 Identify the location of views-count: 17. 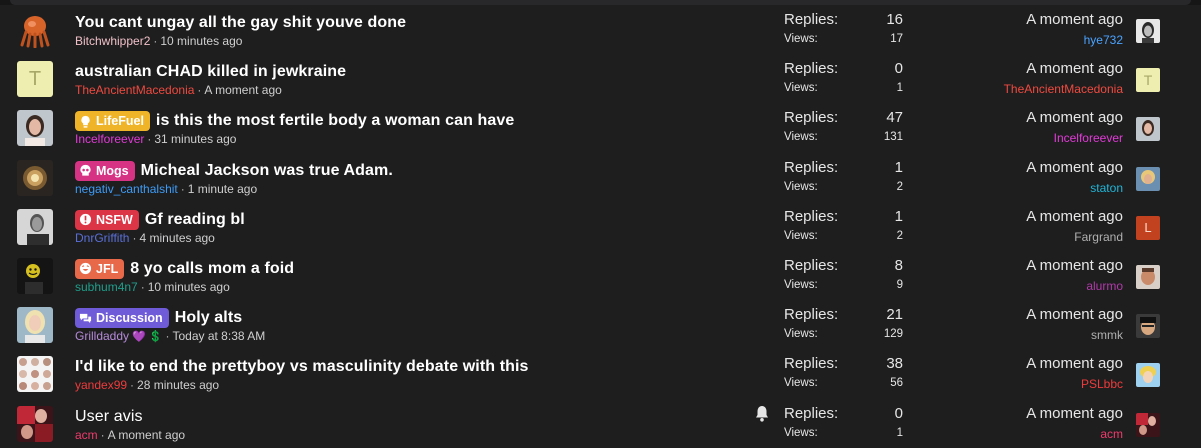
(896, 39).